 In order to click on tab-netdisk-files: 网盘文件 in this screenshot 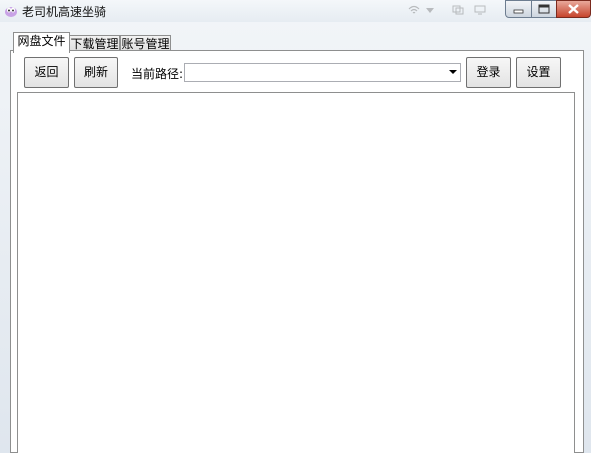, I will do `click(41, 42)`.